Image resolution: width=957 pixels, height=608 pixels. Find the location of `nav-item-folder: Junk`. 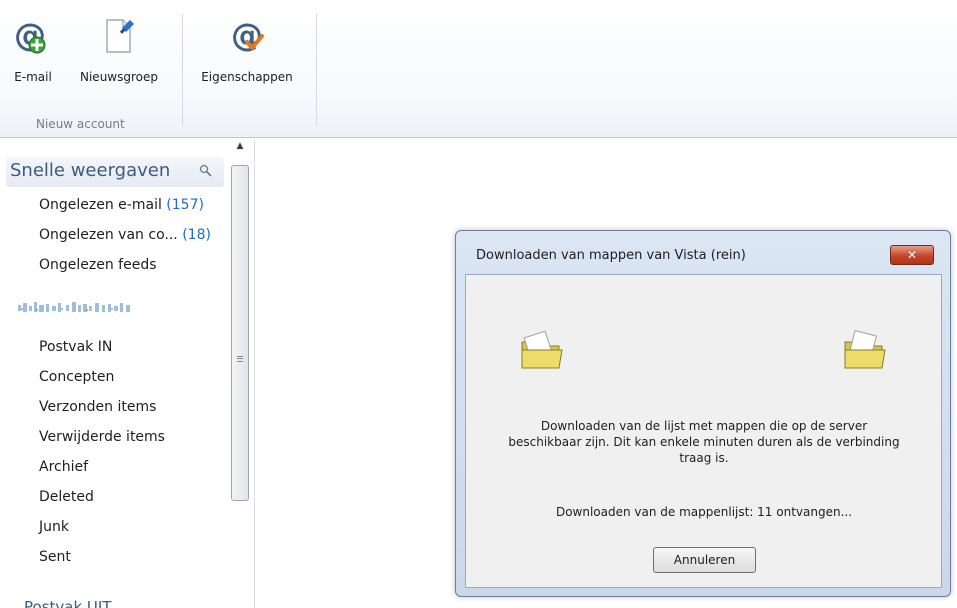

nav-item-folder: Junk is located at coordinates (54, 527).